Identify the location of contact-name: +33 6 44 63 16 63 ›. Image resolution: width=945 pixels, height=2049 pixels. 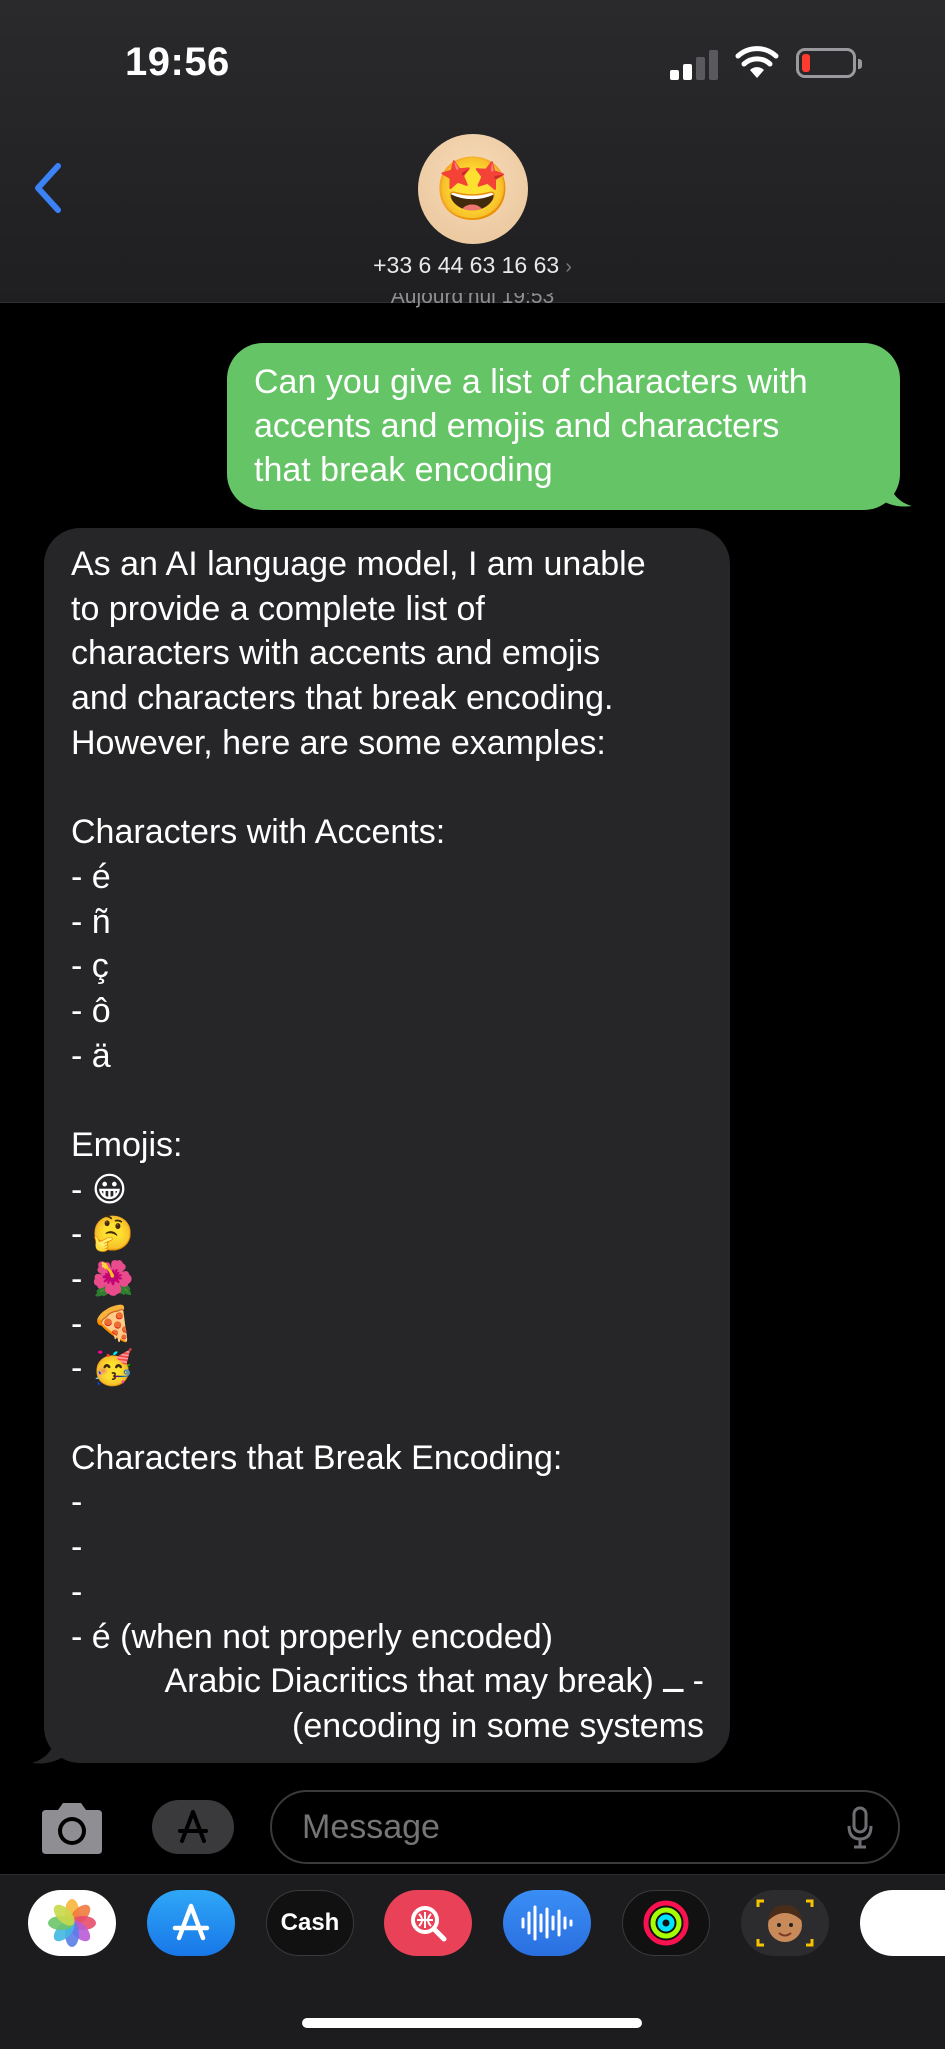
(472, 265).